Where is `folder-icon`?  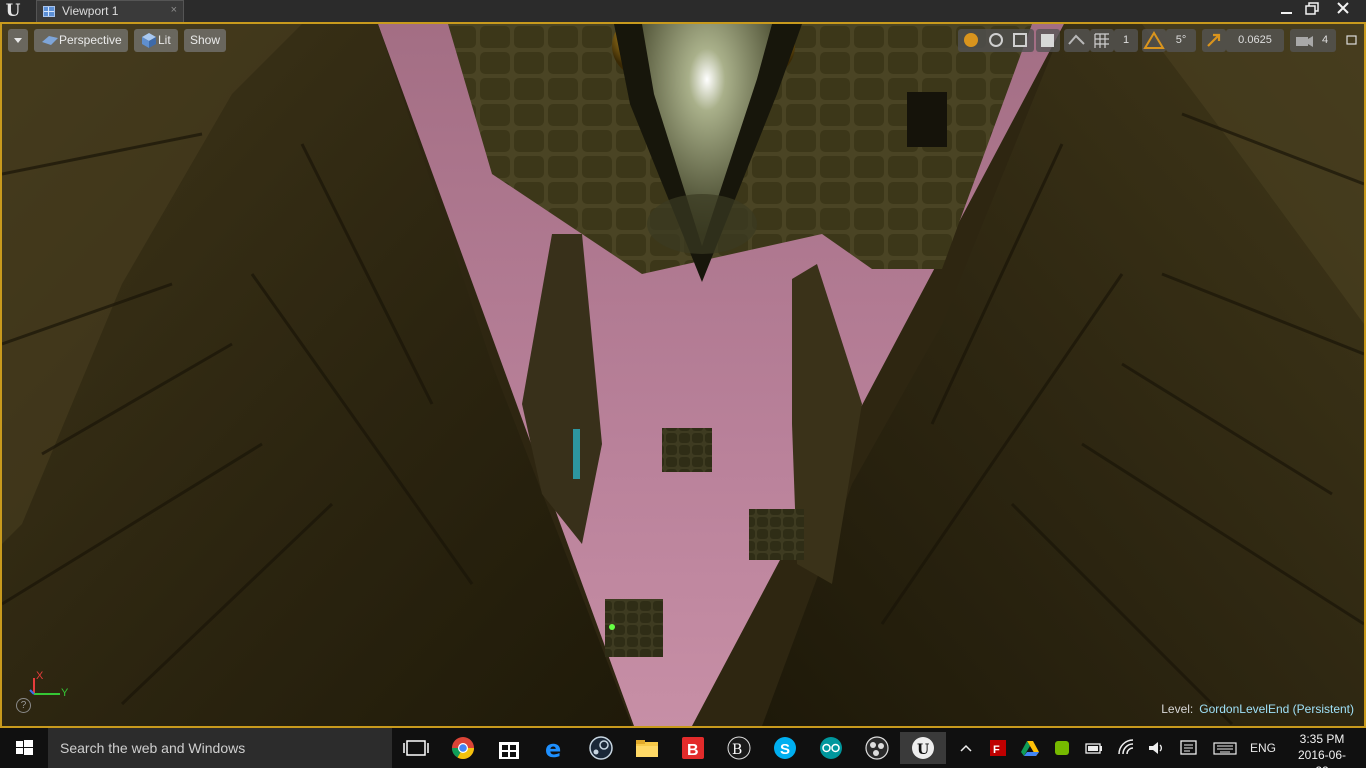
folder-icon is located at coordinates (647, 748).